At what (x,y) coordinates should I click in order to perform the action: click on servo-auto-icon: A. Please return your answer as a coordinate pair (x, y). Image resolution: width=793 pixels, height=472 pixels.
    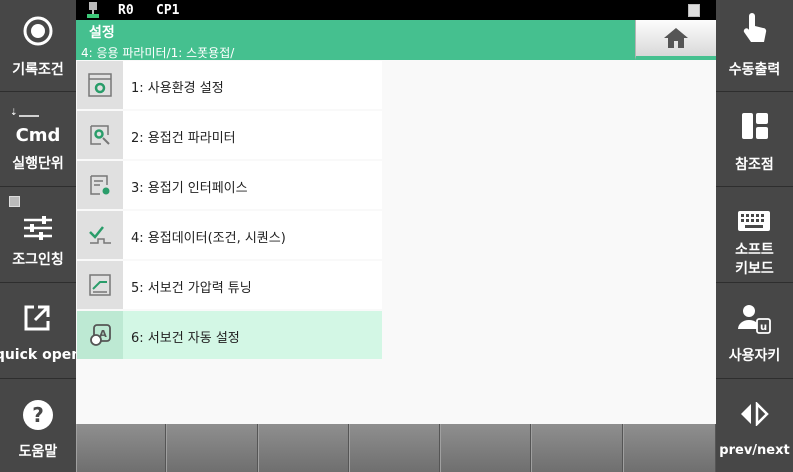
    Looking at the image, I should click on (100, 335).